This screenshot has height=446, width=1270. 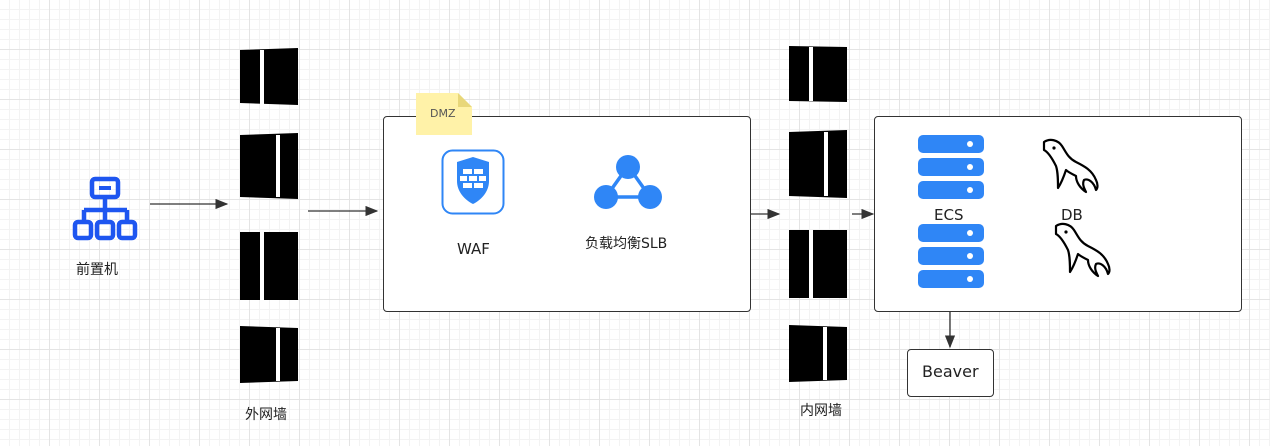 I want to click on dmz-zone, so click(x=567, y=214).